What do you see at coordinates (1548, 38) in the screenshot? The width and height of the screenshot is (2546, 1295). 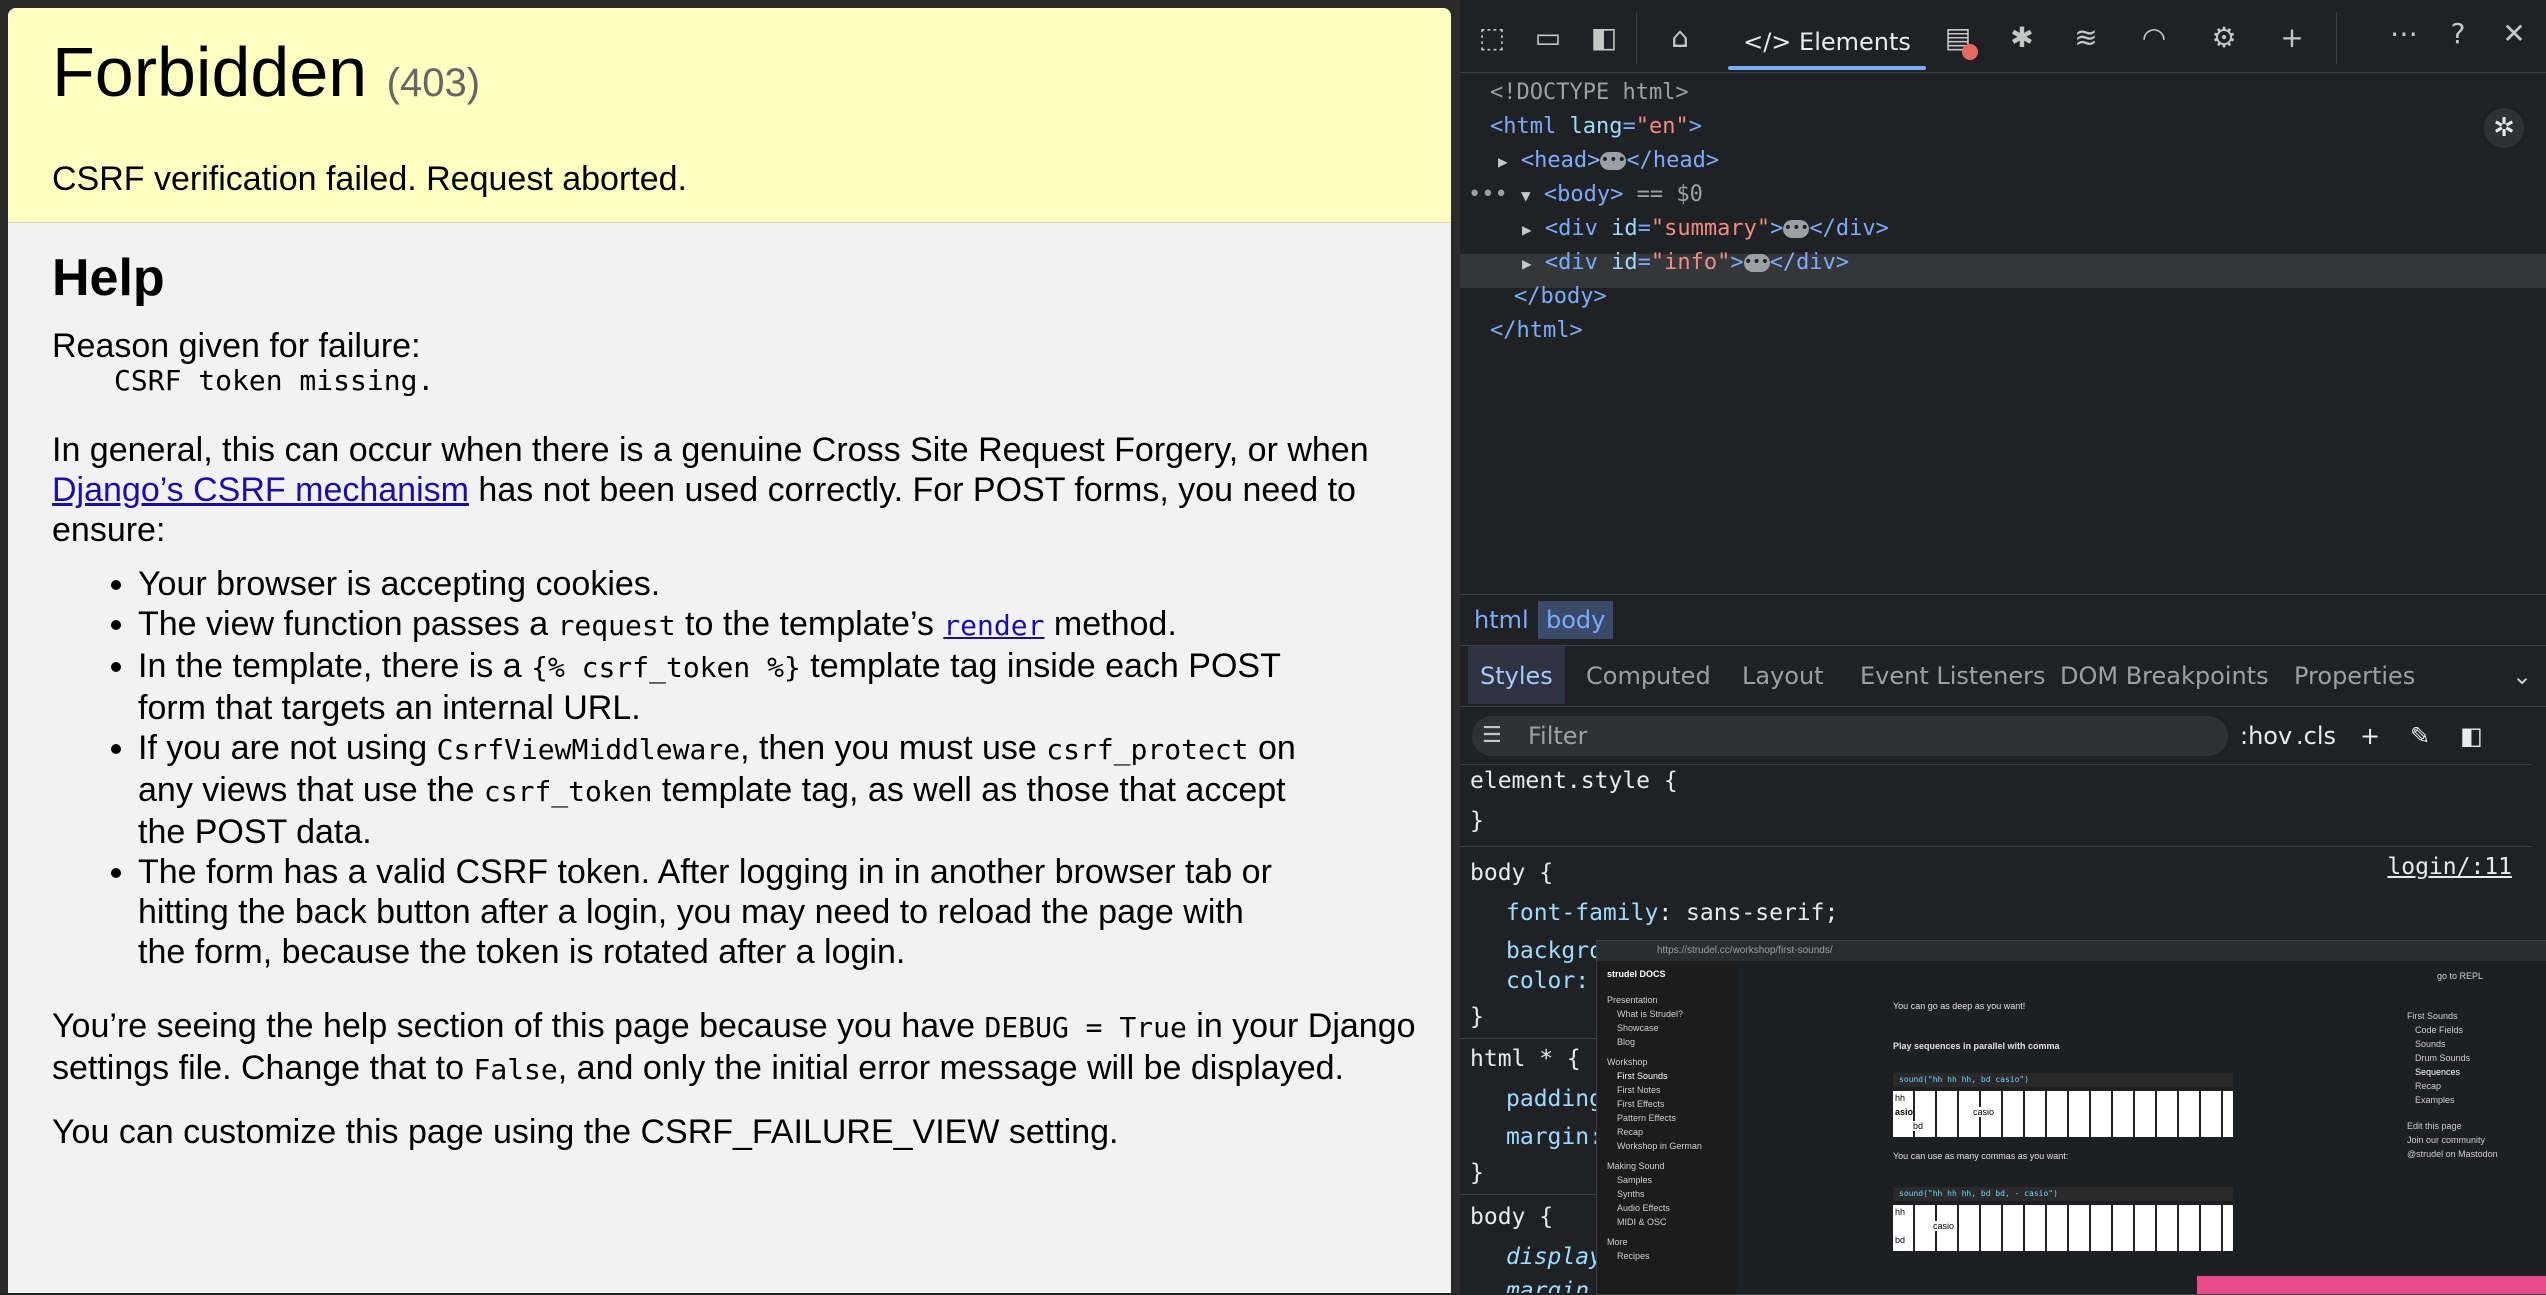 I see `device-icon: ▭` at bounding box center [1548, 38].